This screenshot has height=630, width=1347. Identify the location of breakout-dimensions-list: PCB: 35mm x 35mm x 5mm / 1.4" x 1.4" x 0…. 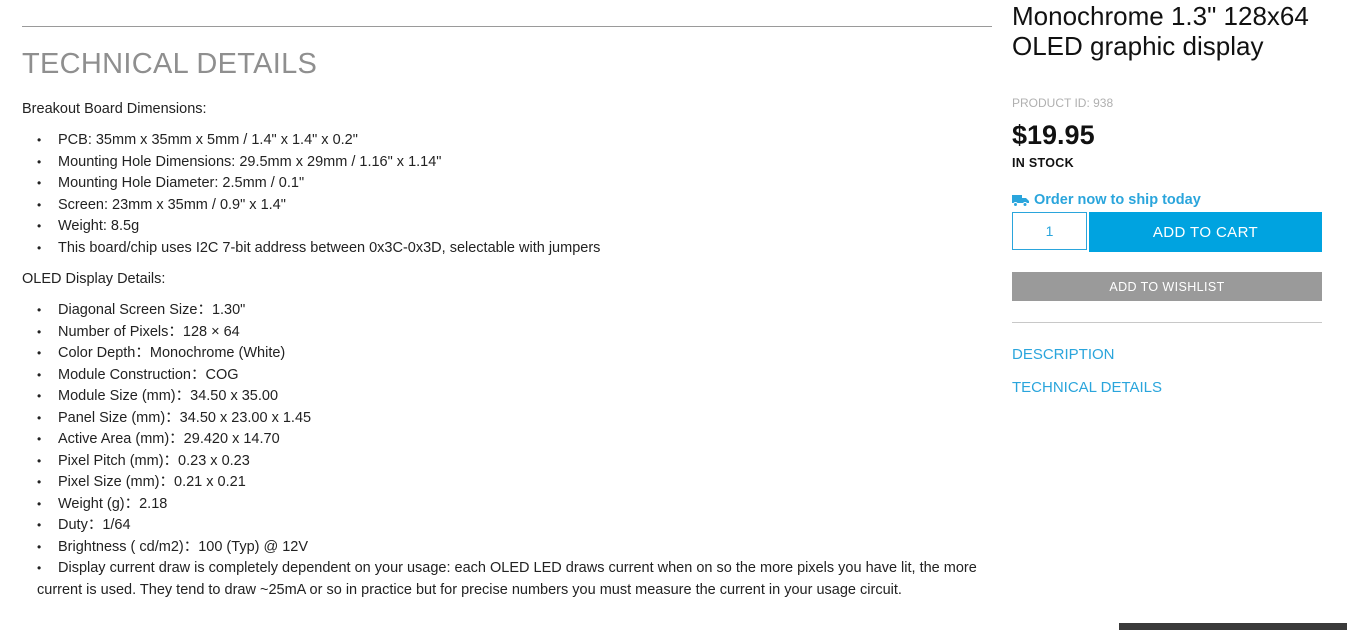
(507, 194).